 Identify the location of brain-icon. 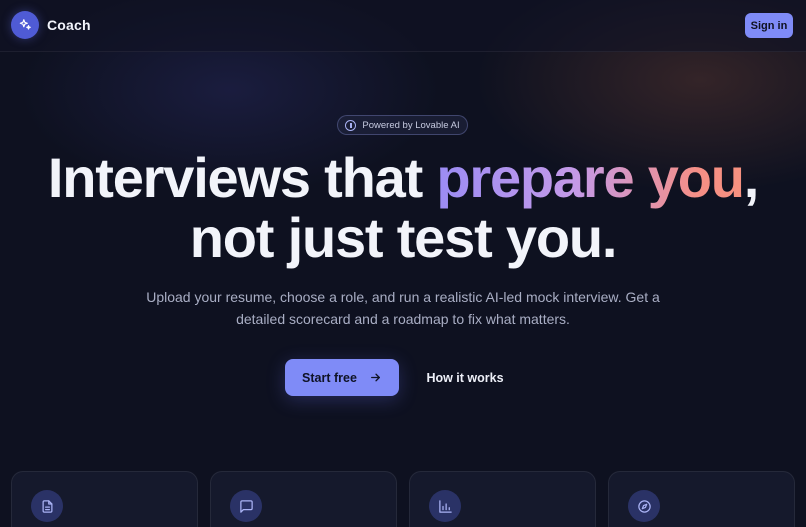
(351, 125).